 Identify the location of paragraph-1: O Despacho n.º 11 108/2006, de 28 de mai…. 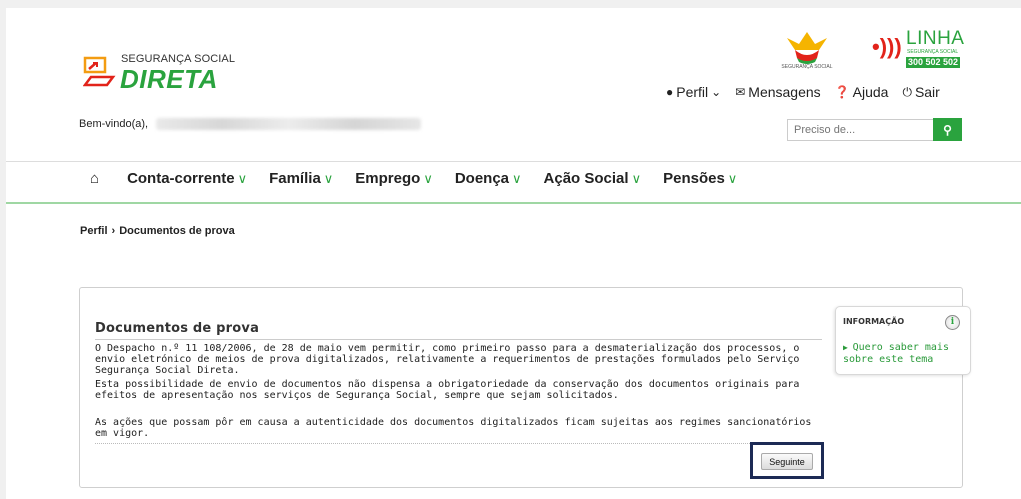
(447, 359).